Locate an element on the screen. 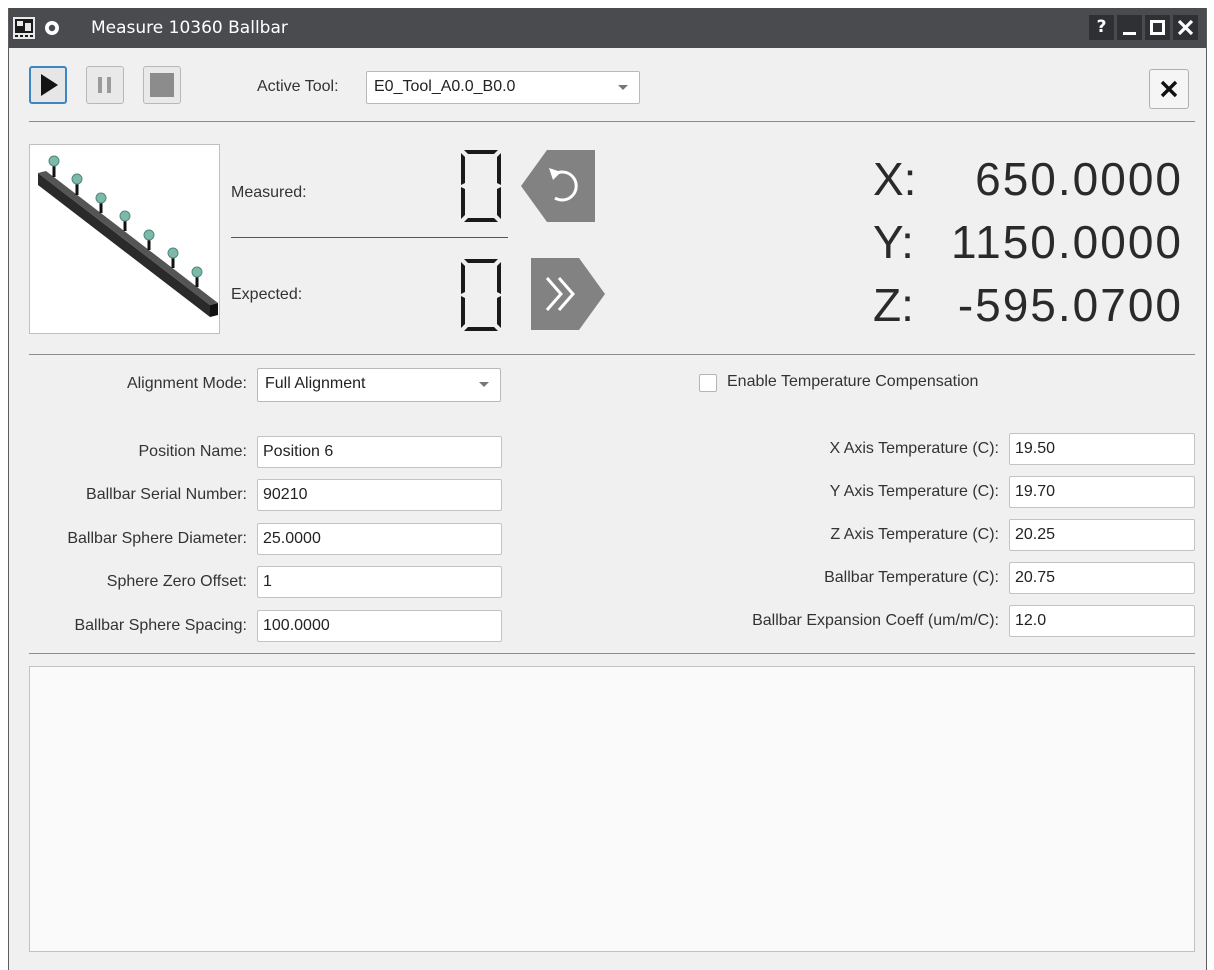  settings-icon is located at coordinates (52, 28).